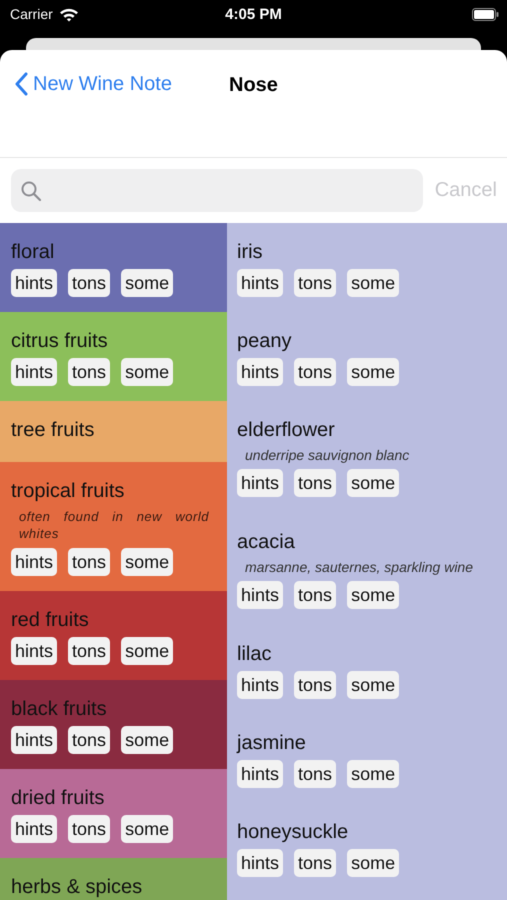 Image resolution: width=507 pixels, height=900 pixels. Describe the element at coordinates (59, 709) in the screenshot. I see `category-name: black fruits` at that location.